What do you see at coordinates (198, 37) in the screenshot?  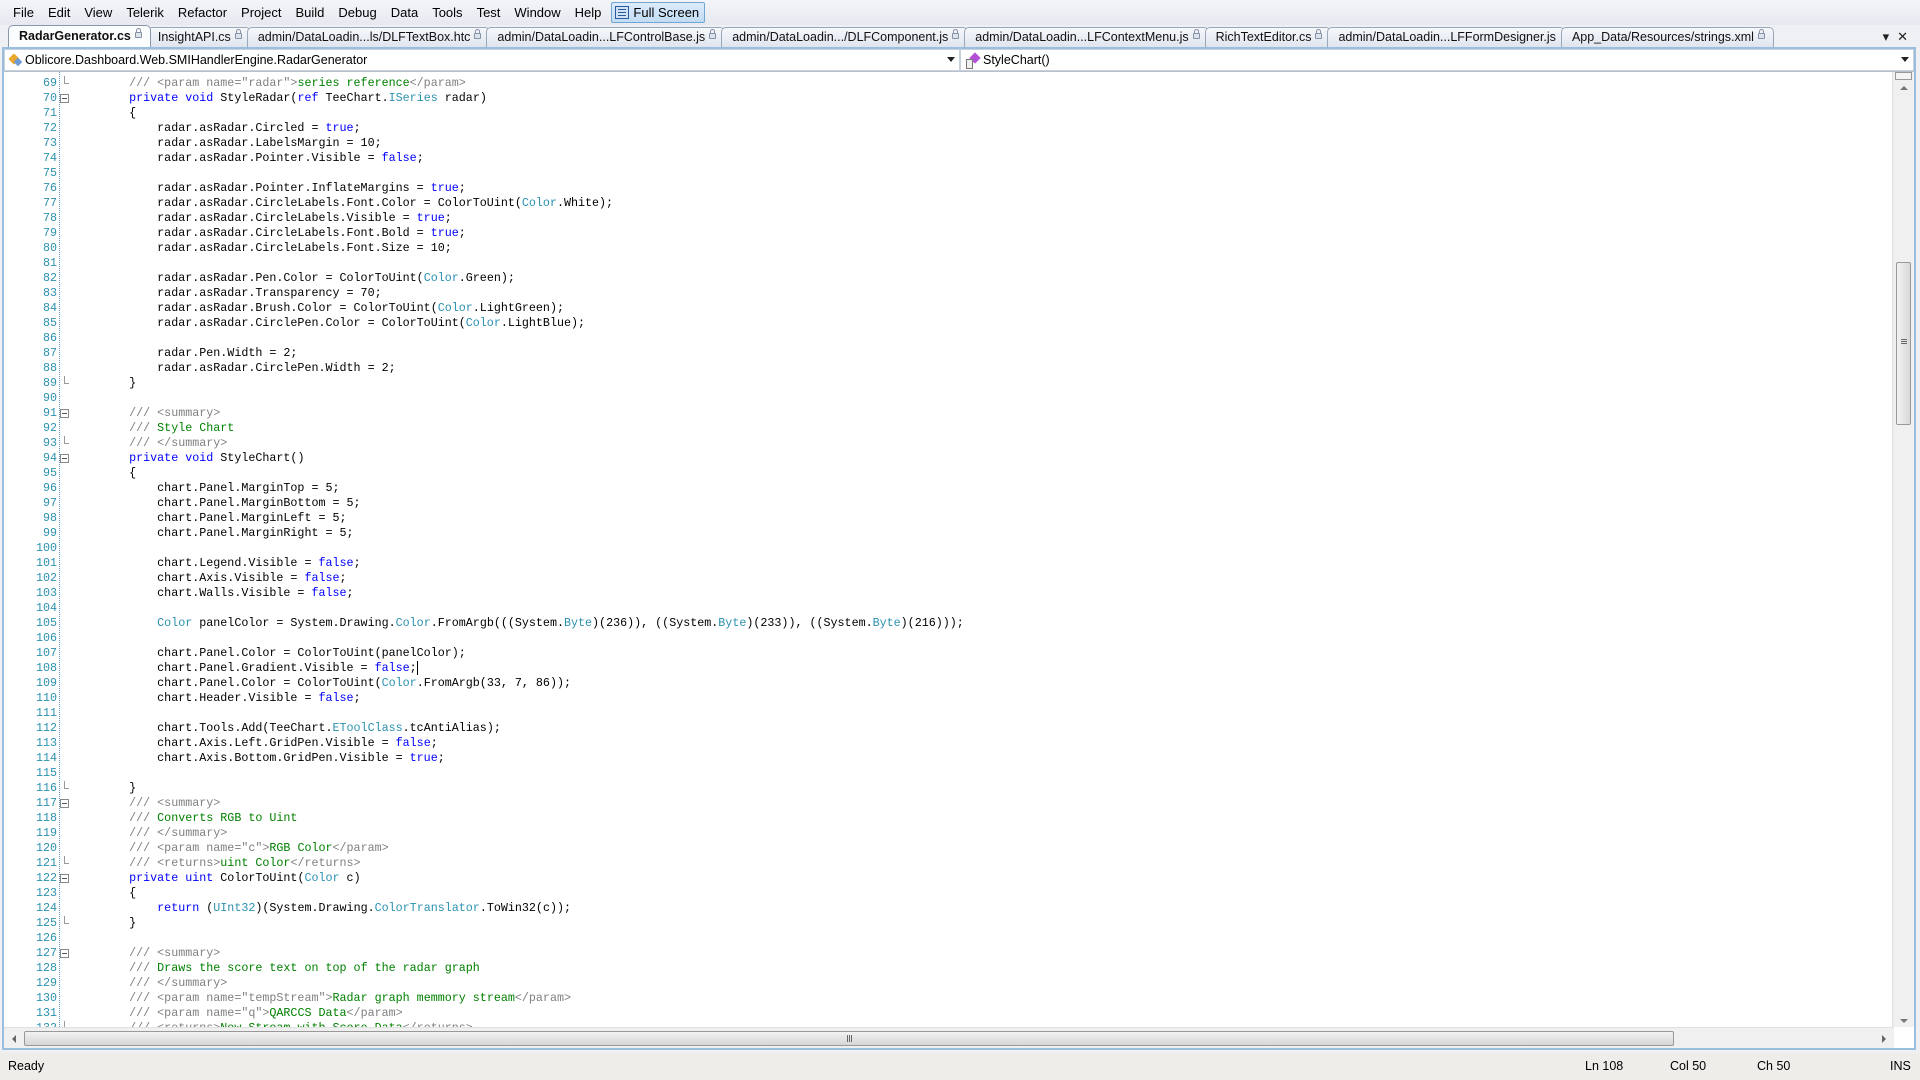 I see `document-tab: InsightAPI.cs` at bounding box center [198, 37].